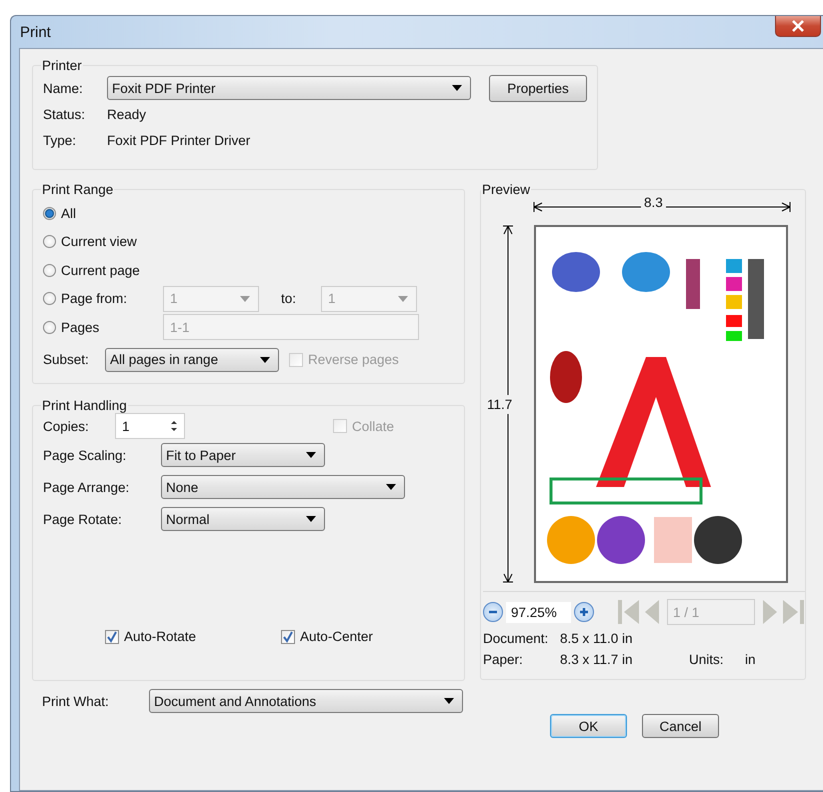 This screenshot has height=792, width=823. Describe the element at coordinates (289, 88) in the screenshot. I see `printer-dropdown: Foxit PDF Printer` at that location.